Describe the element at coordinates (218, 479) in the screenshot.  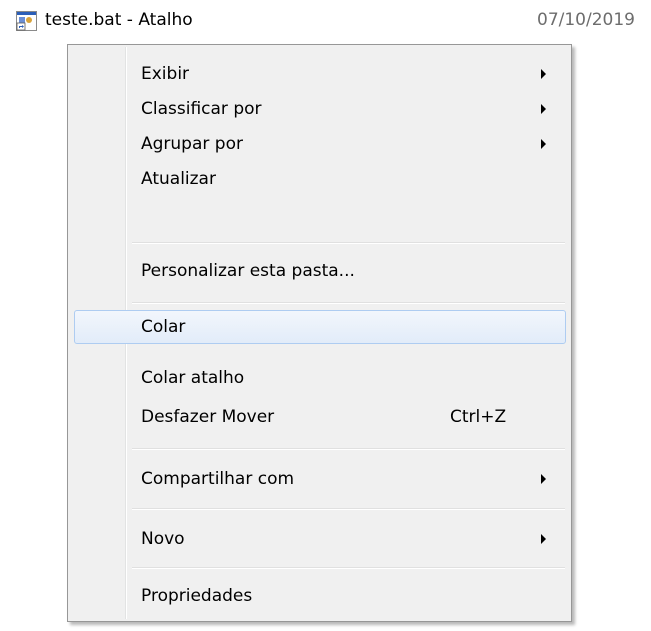
I see `menu-item-label: Compartilhar com` at that location.